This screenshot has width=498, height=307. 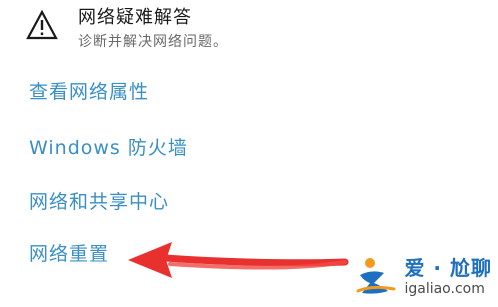 I want to click on brand-logo-icon, so click(x=376, y=276).